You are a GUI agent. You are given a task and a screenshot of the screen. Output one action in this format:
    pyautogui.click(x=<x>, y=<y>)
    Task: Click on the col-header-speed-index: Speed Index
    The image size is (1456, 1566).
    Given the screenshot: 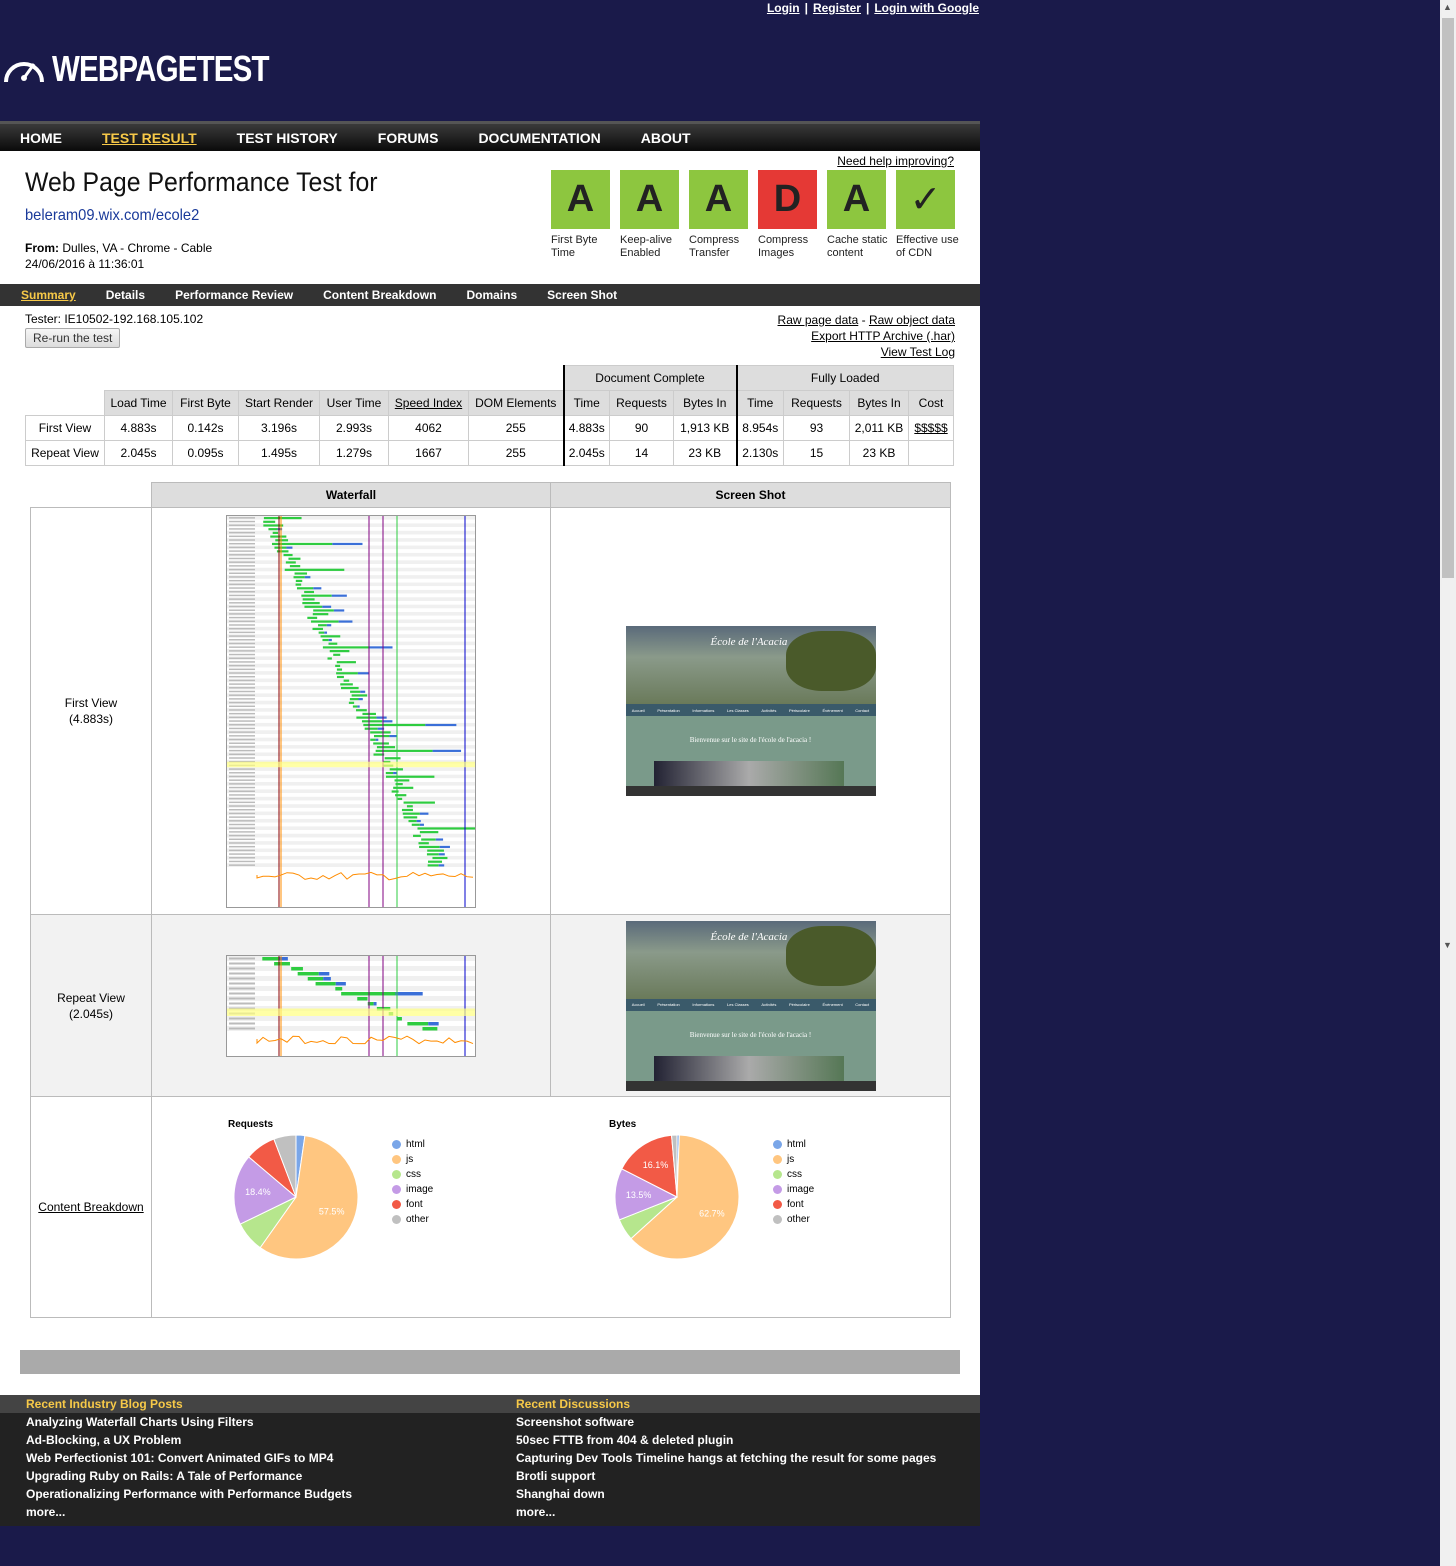 What is the action you would take?
    pyautogui.click(x=428, y=403)
    